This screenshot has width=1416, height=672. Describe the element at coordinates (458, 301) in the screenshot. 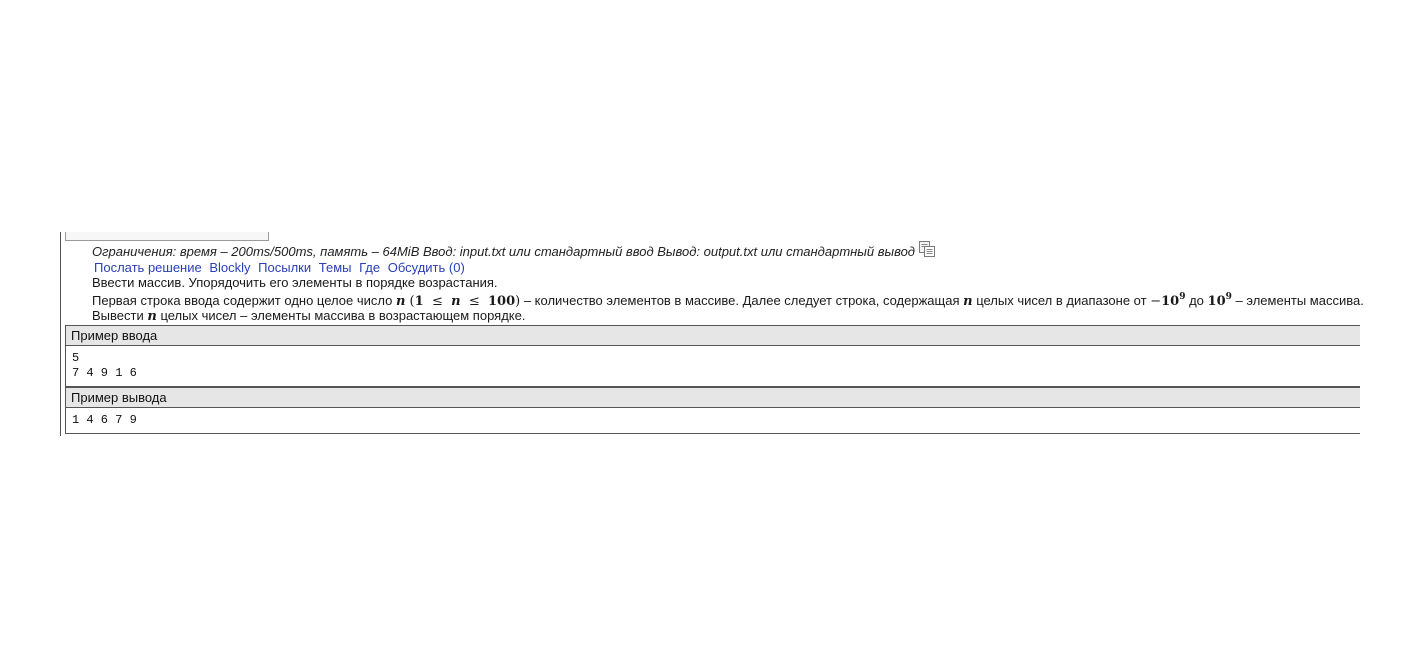

I see `math-constraint: n (1 ≤ n ≤ 100)` at that location.